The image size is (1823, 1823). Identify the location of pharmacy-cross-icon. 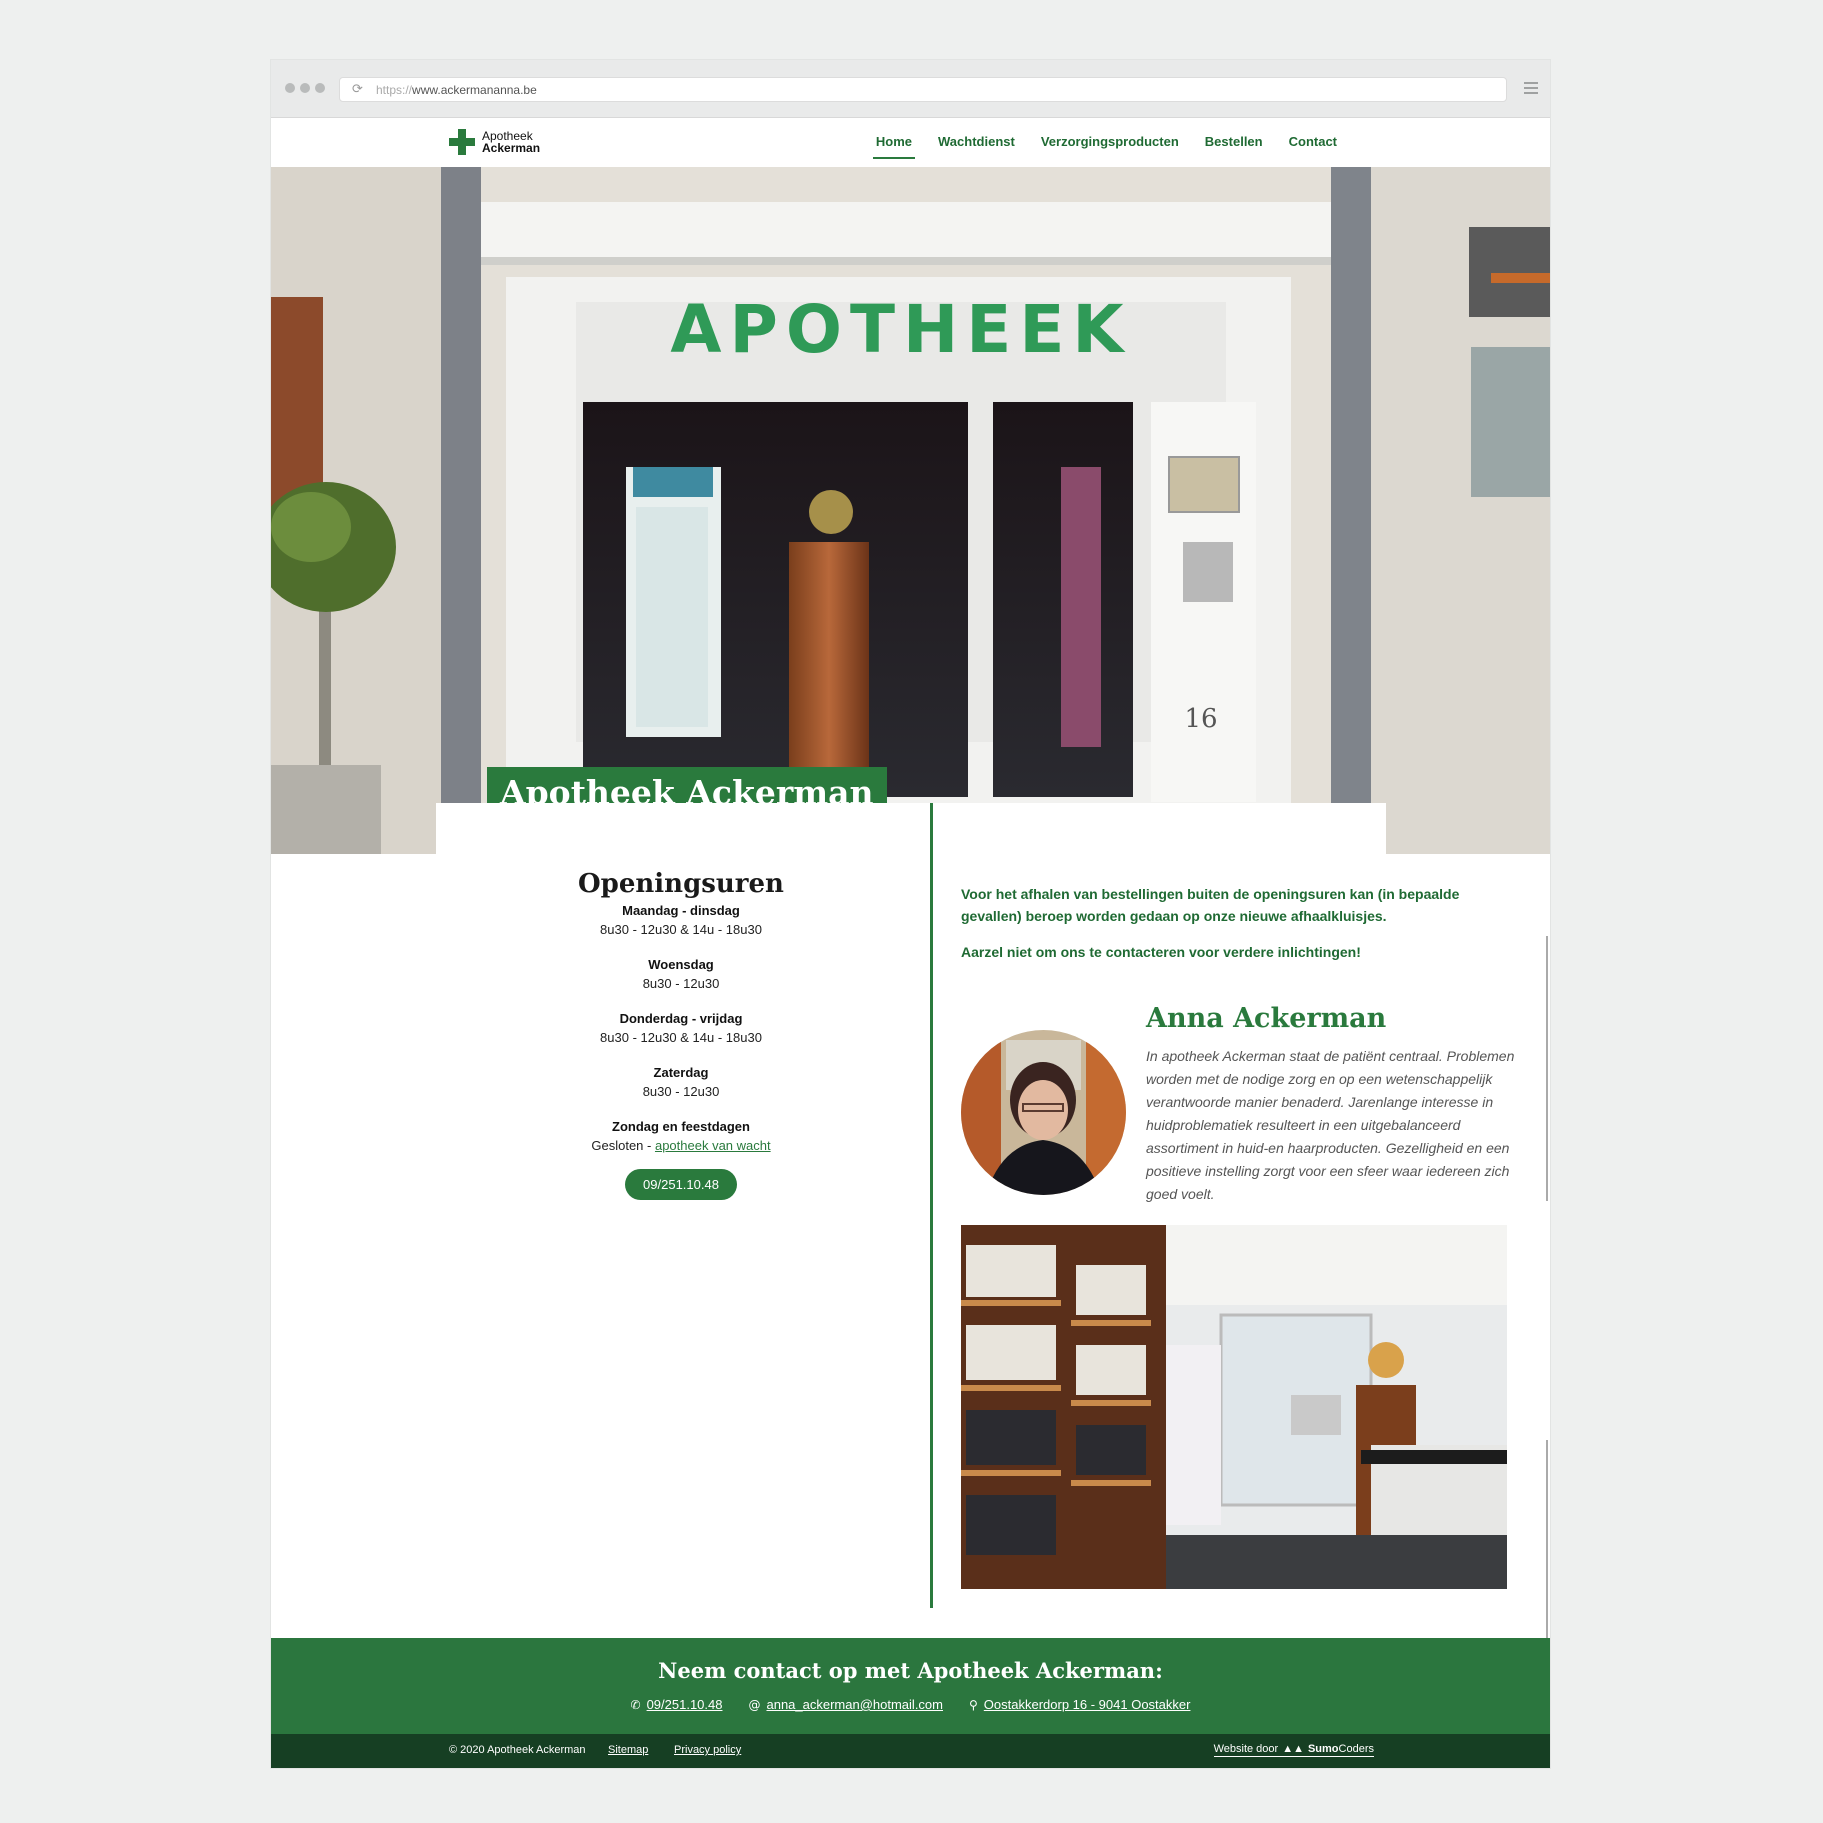
(462, 142).